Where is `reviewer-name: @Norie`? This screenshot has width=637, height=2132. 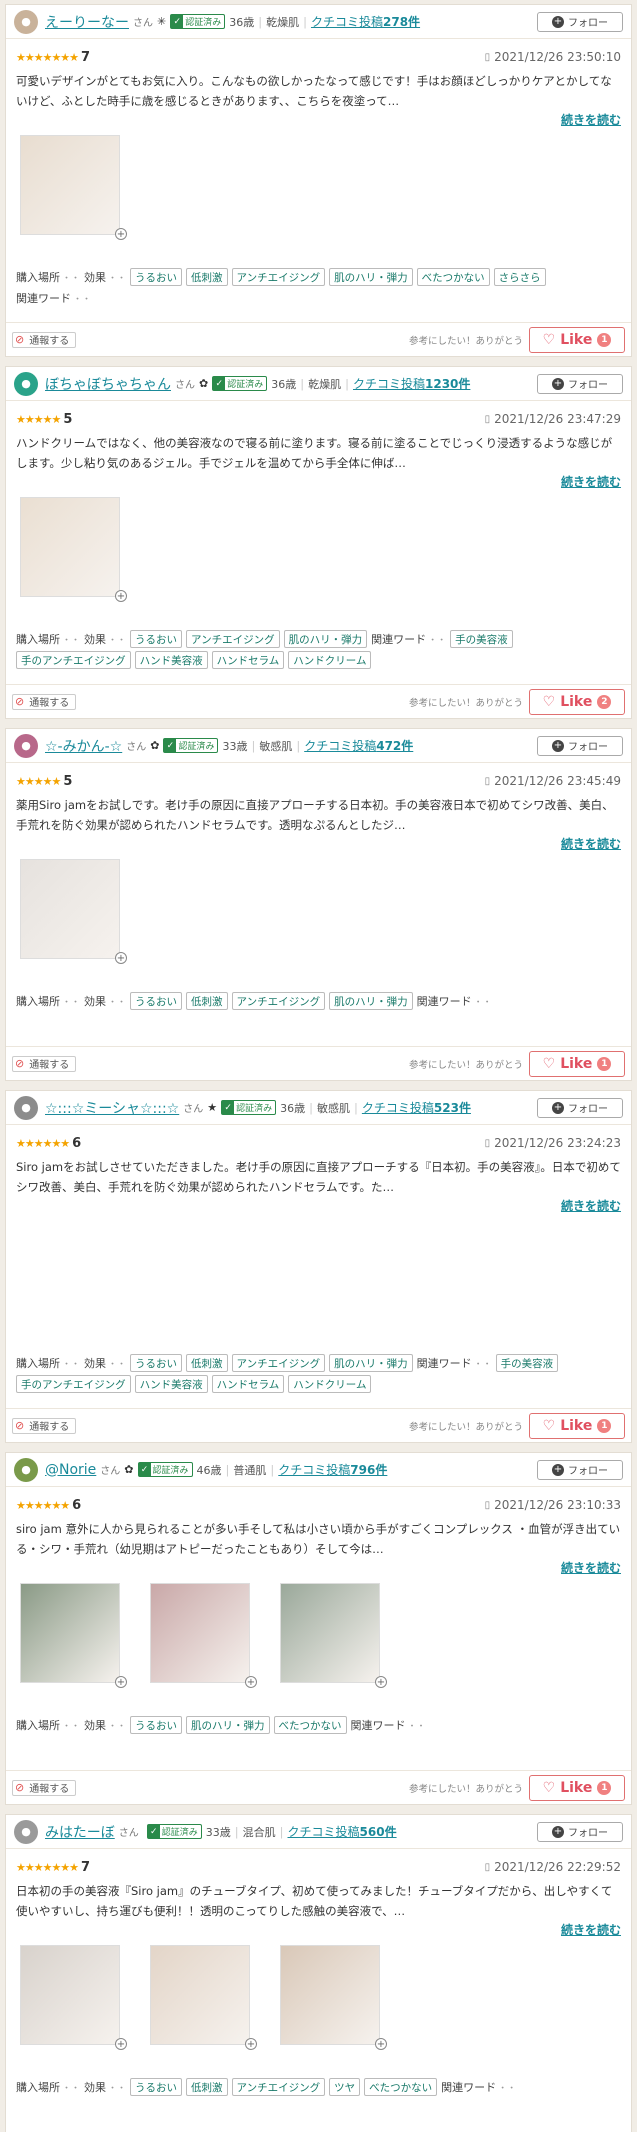 reviewer-name: @Norie is located at coordinates (70, 1470).